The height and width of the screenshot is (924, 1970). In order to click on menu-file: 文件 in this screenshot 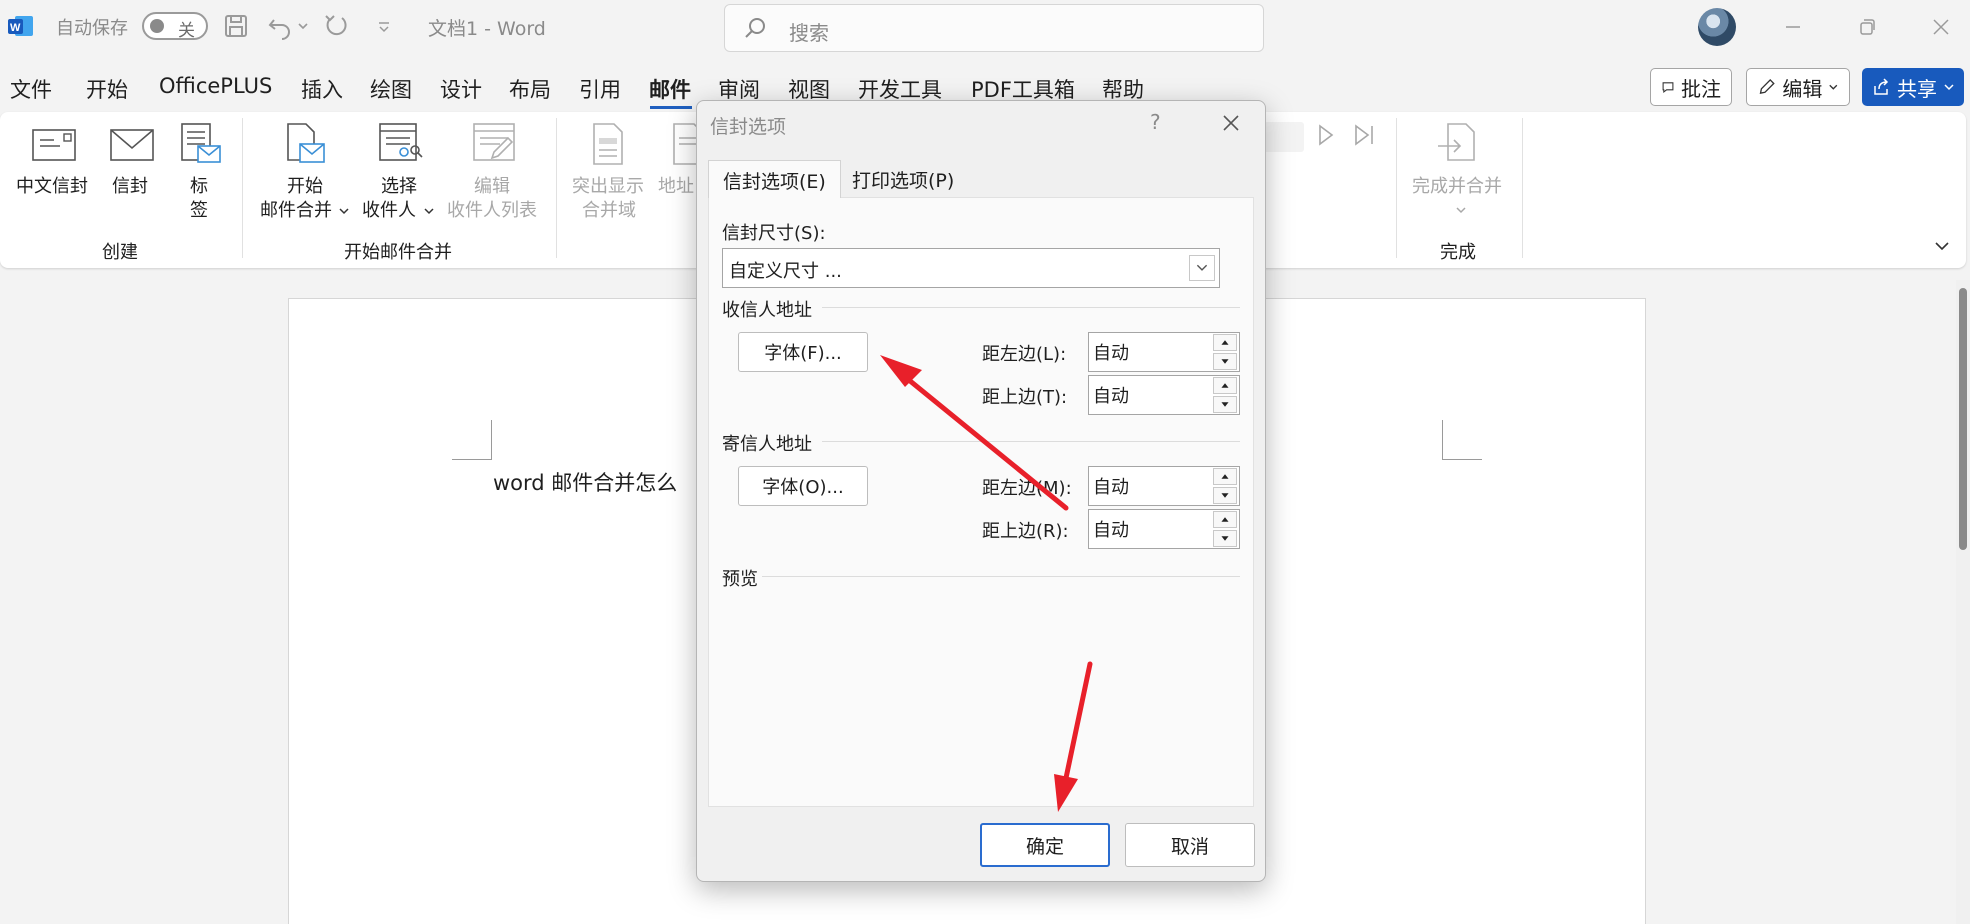, I will do `click(31, 89)`.